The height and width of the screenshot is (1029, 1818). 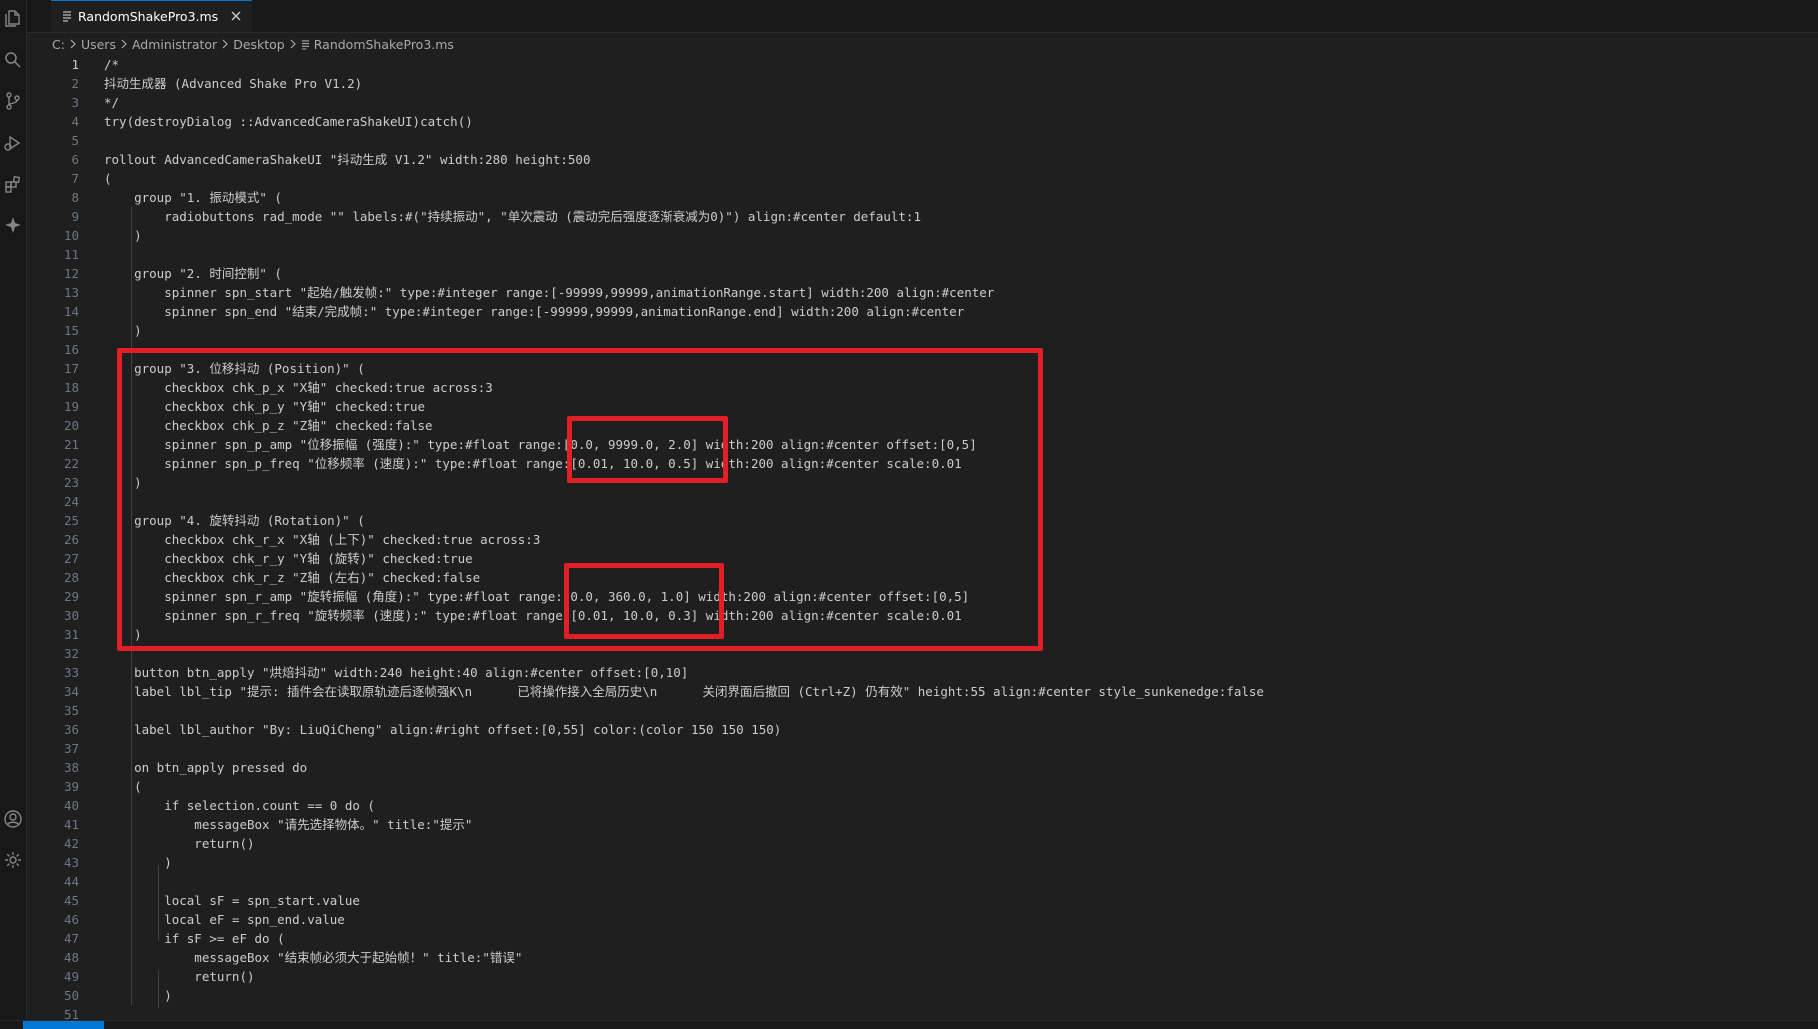 What do you see at coordinates (71, 330) in the screenshot?
I see `line-number: 15` at bounding box center [71, 330].